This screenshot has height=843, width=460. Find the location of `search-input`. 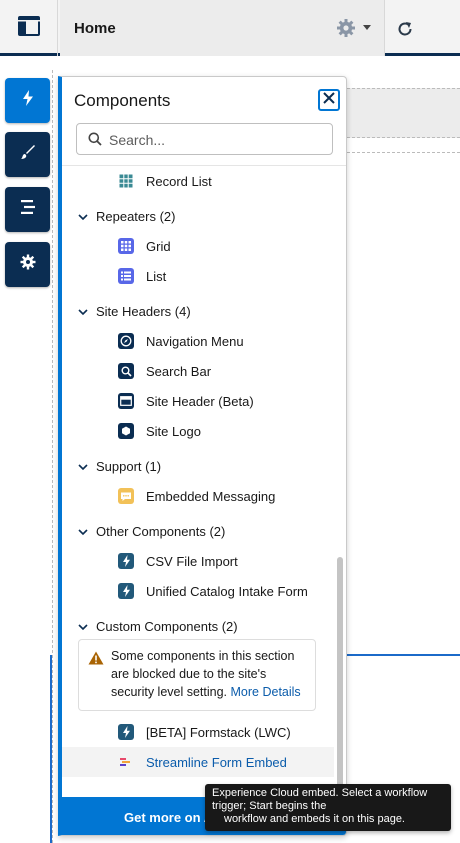

search-input is located at coordinates (214, 140).